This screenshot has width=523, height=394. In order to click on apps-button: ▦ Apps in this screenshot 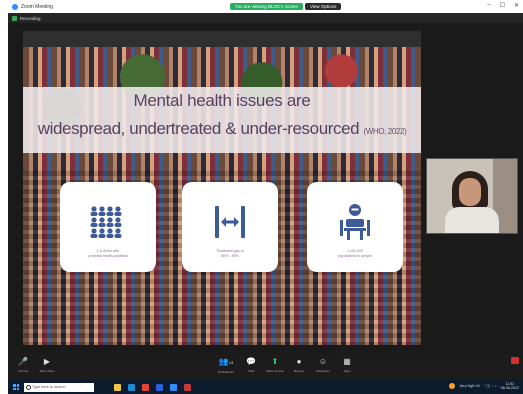, I will do `click(347, 365)`.